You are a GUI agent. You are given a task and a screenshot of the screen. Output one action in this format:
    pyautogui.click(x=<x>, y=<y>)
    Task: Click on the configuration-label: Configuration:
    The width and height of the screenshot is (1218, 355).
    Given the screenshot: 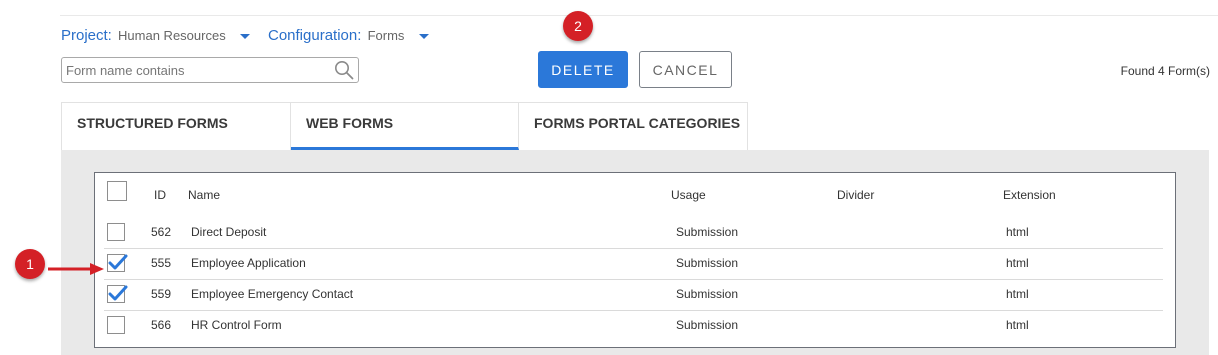 What is the action you would take?
    pyautogui.click(x=315, y=35)
    